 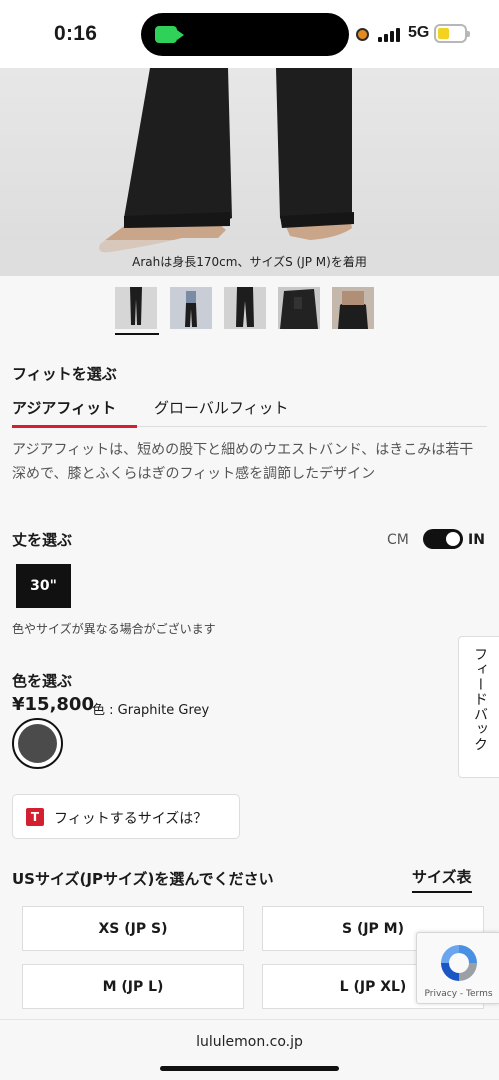 I want to click on feedback-tab: フィードバック, so click(x=478, y=707).